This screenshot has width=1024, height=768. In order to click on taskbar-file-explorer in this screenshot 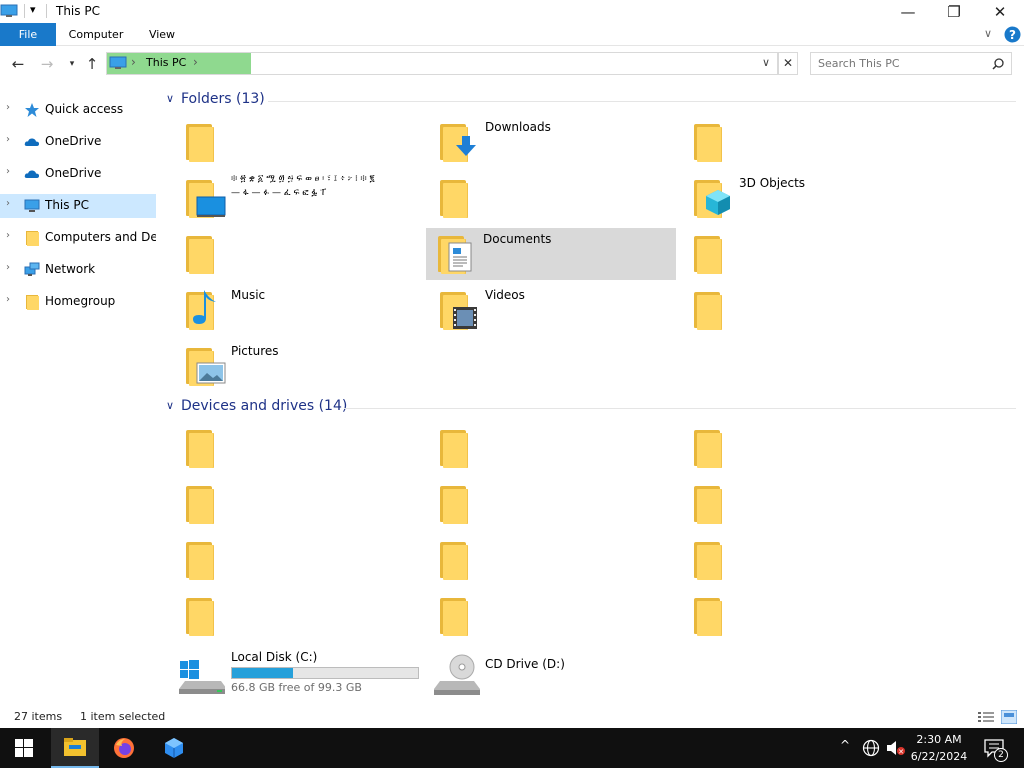, I will do `click(75, 748)`.